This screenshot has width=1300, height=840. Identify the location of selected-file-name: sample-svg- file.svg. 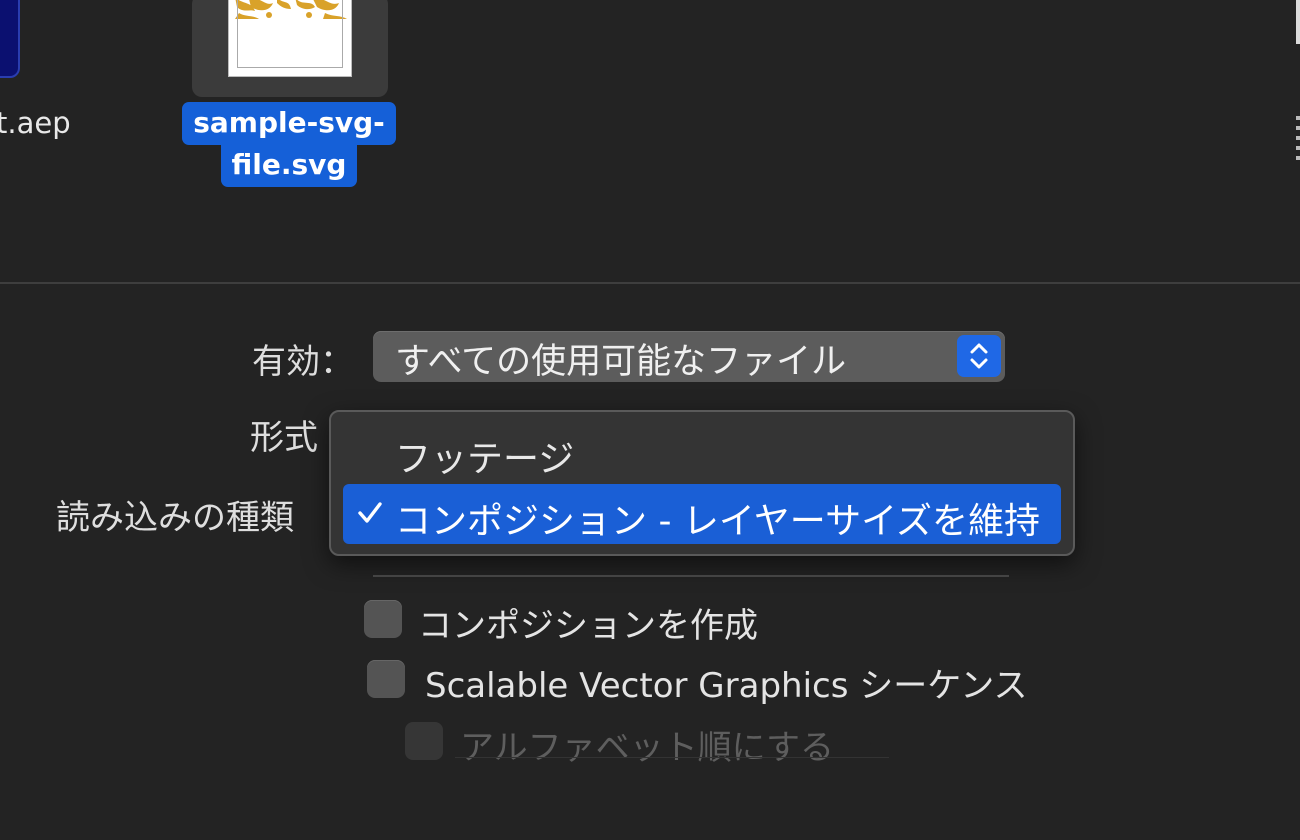
(289, 144).